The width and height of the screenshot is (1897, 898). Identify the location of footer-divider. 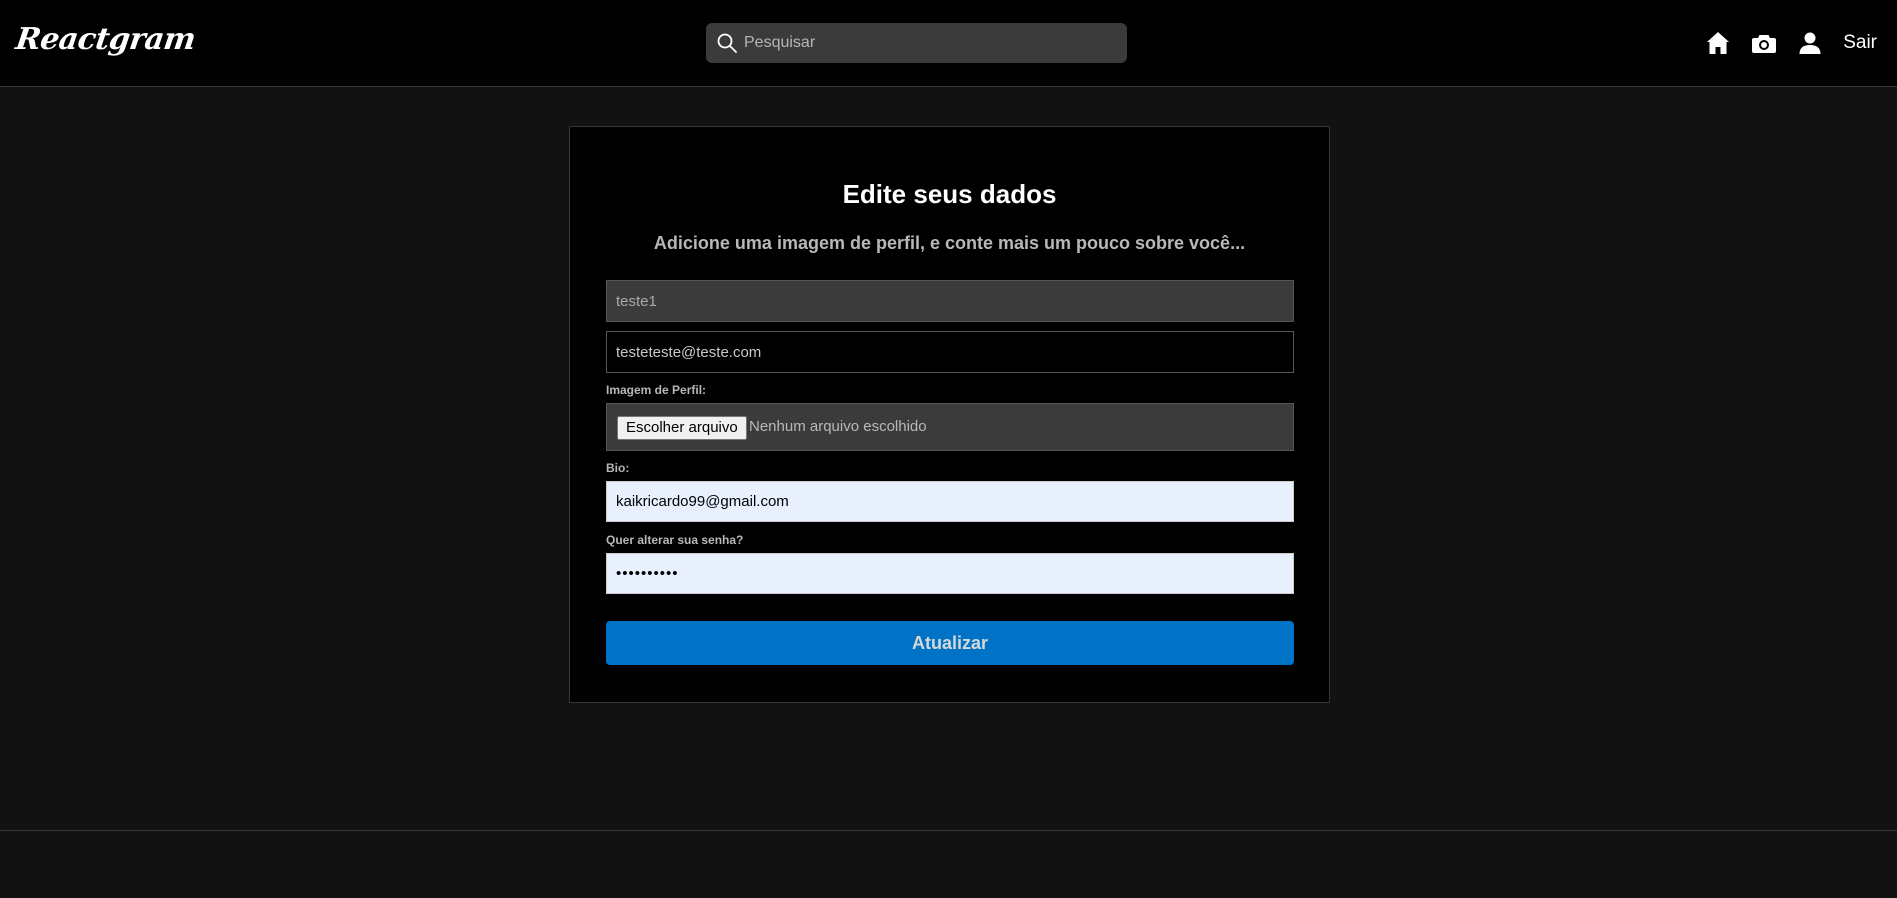
(948, 830).